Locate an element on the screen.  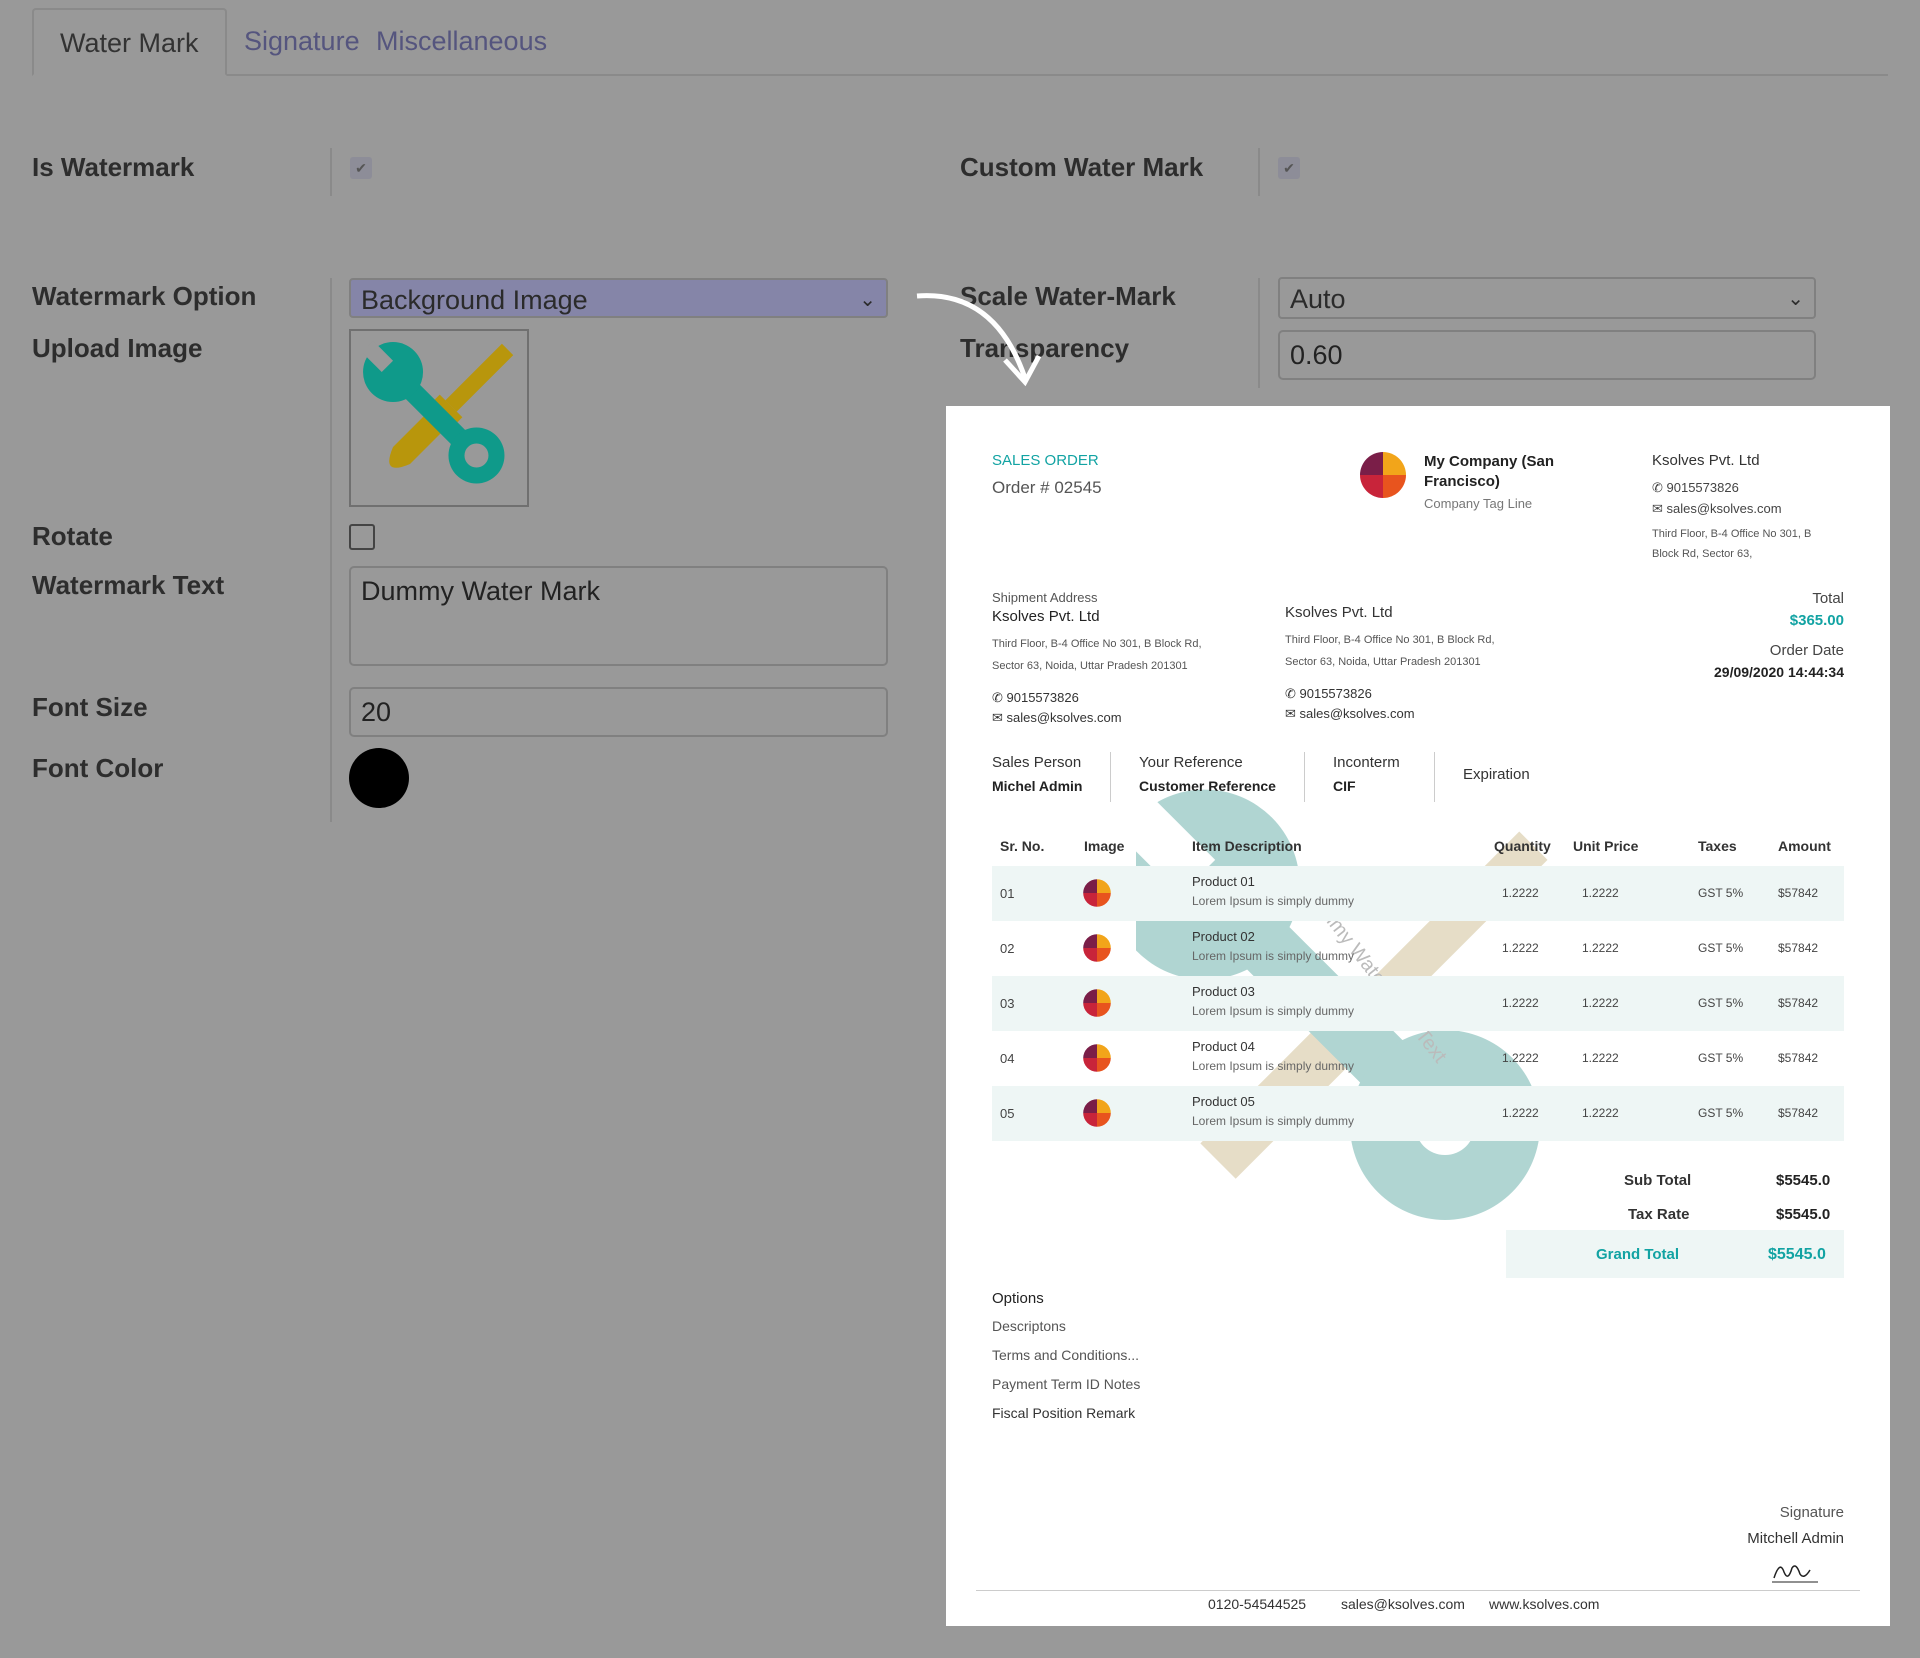
tools-icon is located at coordinates (437, 412).